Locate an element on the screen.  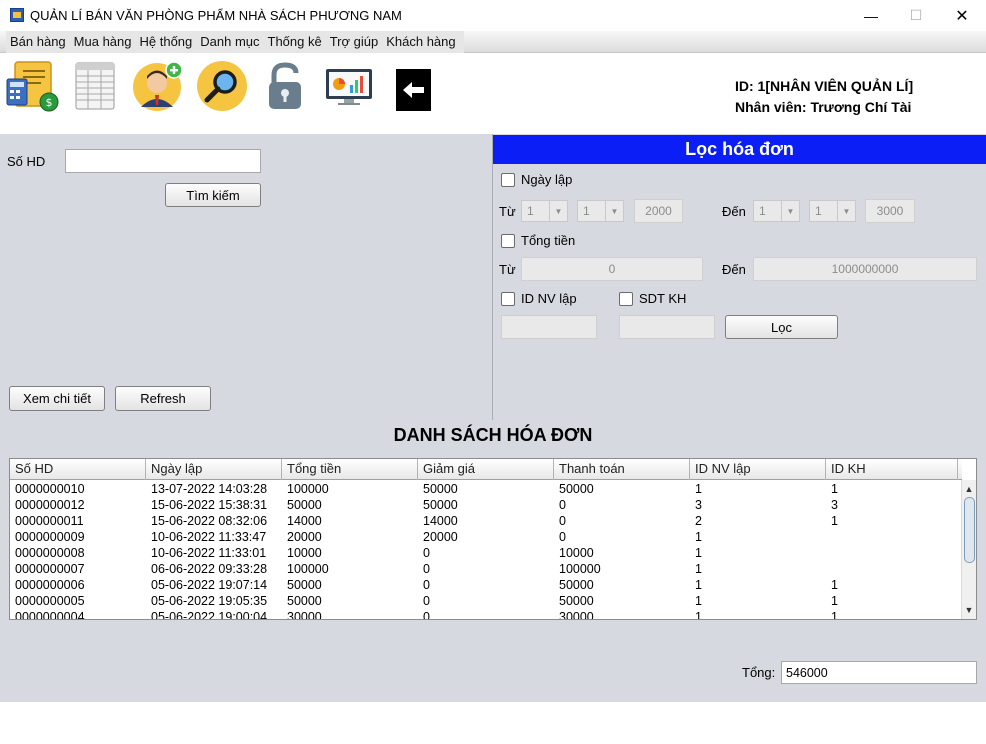
invoice-calculator-icon: $ is located at coordinates (32, 86).